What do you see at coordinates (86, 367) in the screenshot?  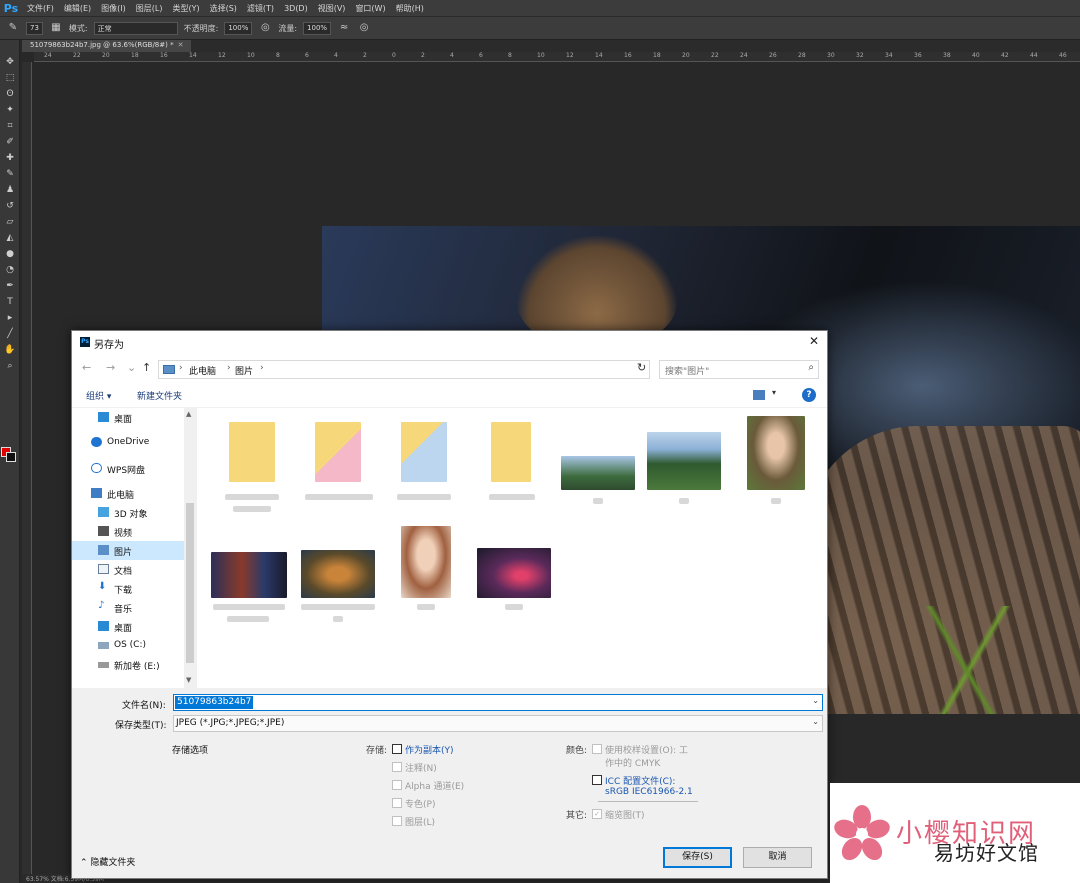 I see `back-arrow-icon: ←` at bounding box center [86, 367].